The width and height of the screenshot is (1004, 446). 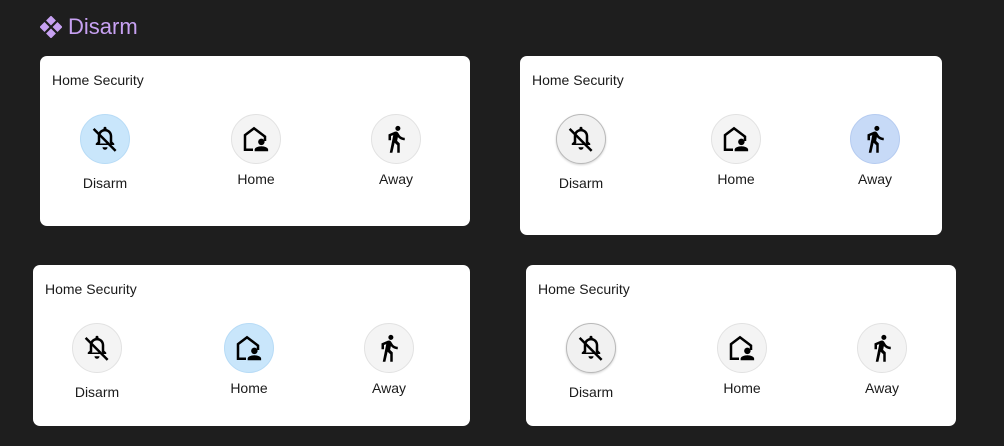 What do you see at coordinates (103, 26) in the screenshot?
I see `page-title: Disarm` at bounding box center [103, 26].